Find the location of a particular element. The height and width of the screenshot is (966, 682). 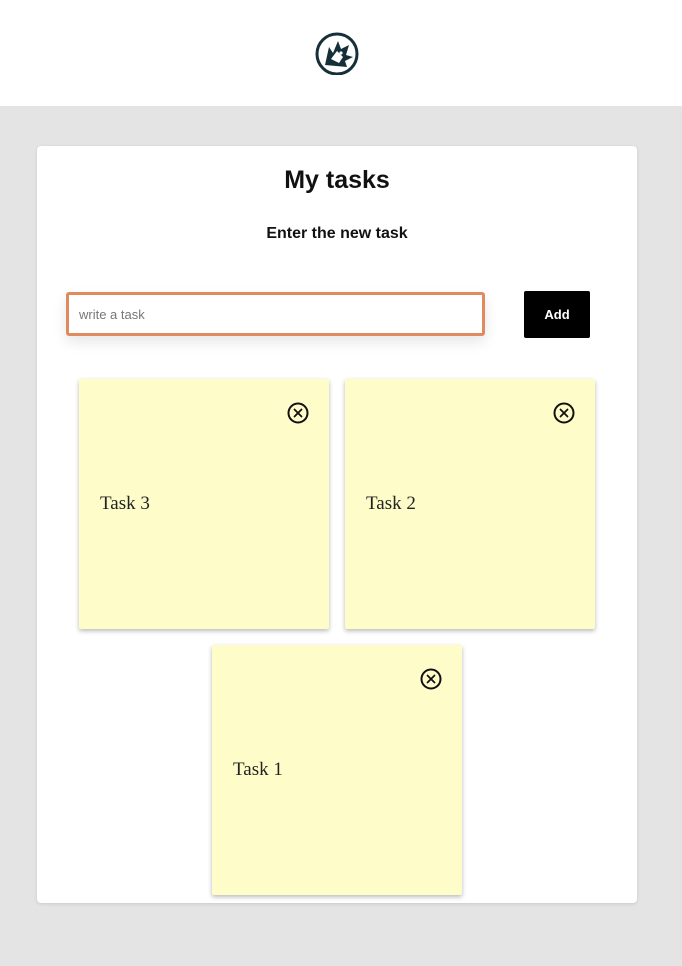

top-header is located at coordinates (341, 53).